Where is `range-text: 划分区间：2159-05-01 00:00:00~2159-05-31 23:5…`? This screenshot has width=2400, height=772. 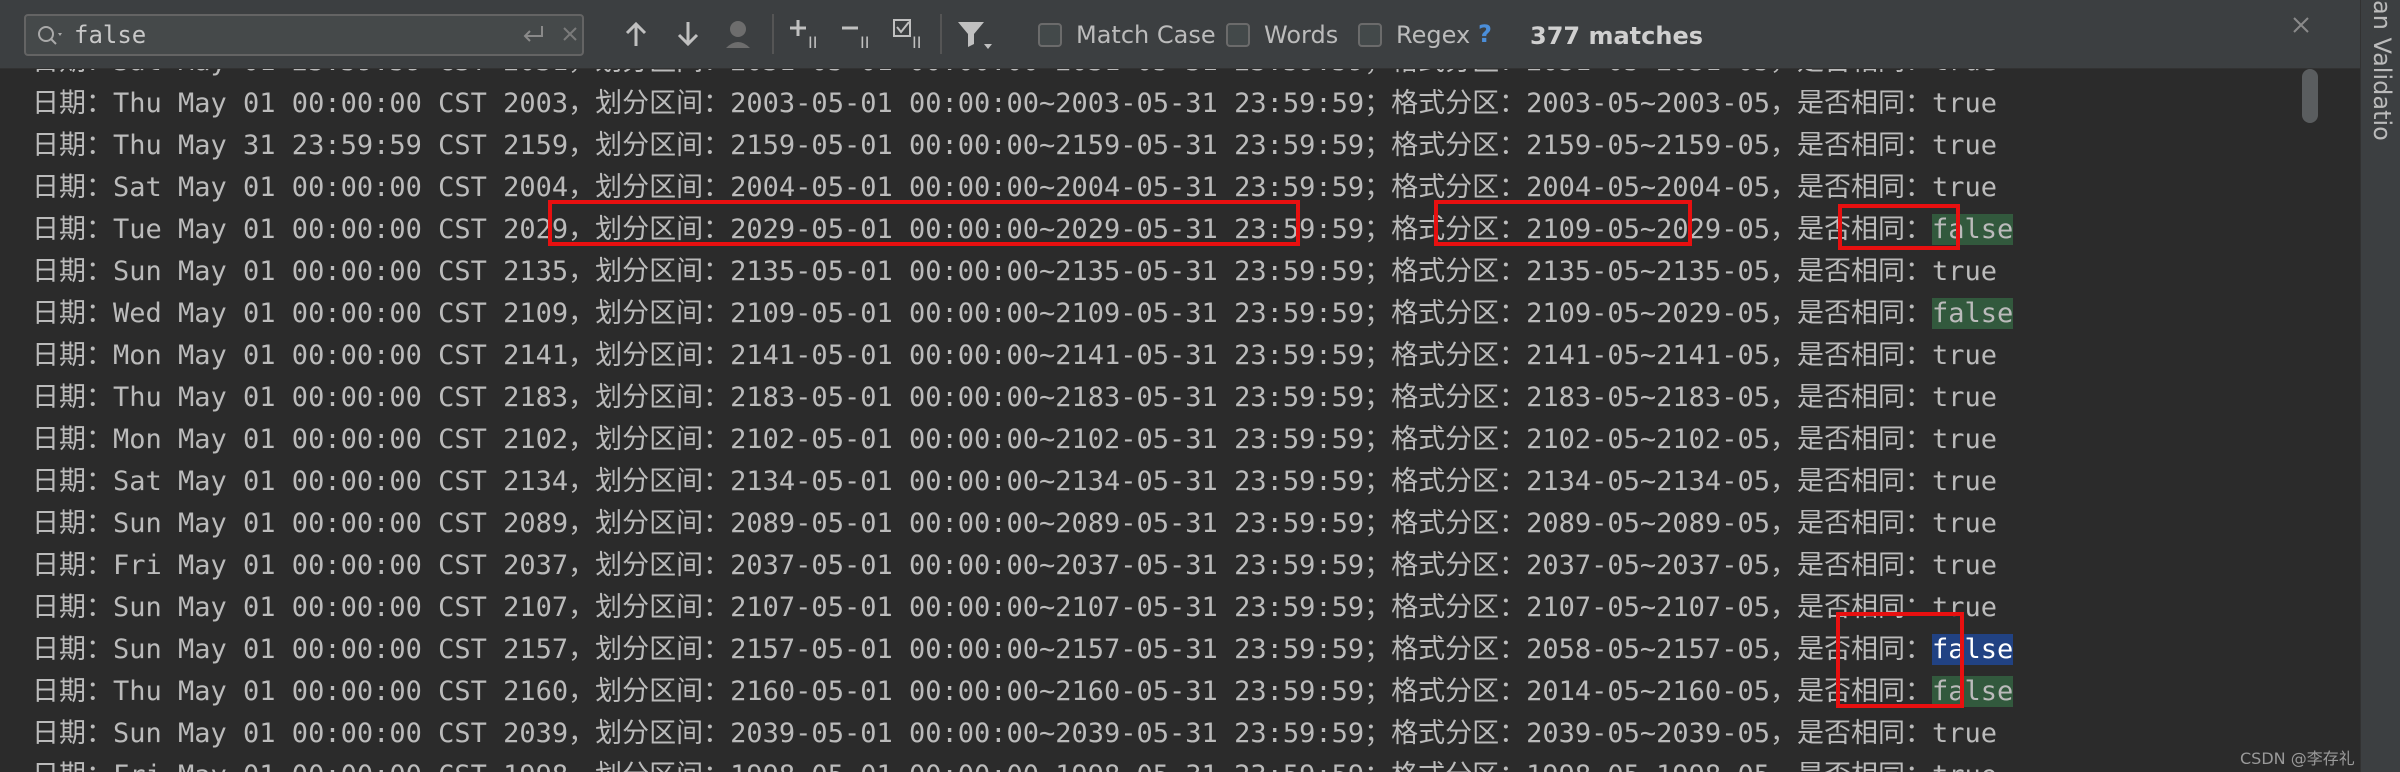 range-text: 划分区间：2159-05-01 00:00:00~2159-05-31 23:5… is located at coordinates (993, 145).